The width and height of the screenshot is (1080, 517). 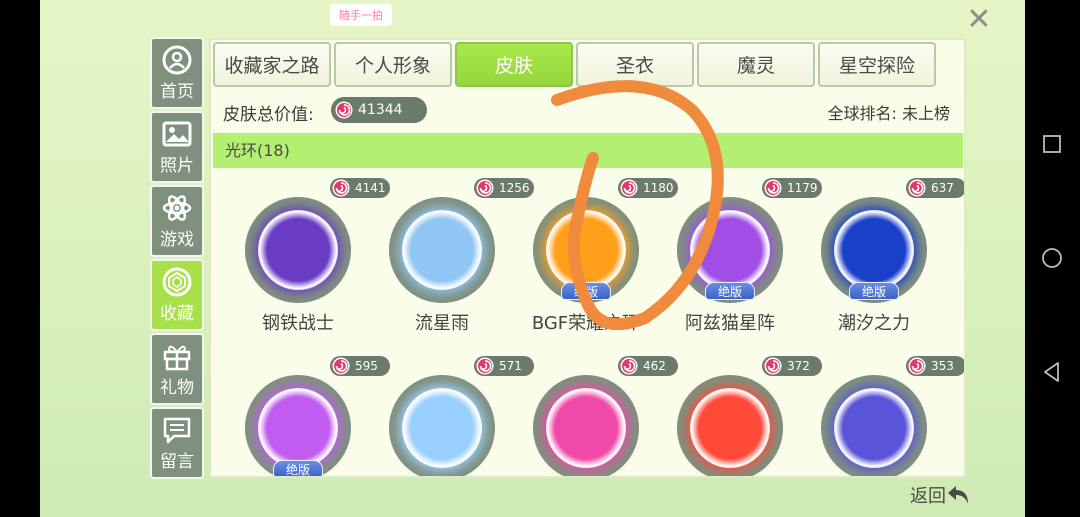 I want to click on back-button: 返回, so click(x=945, y=495).